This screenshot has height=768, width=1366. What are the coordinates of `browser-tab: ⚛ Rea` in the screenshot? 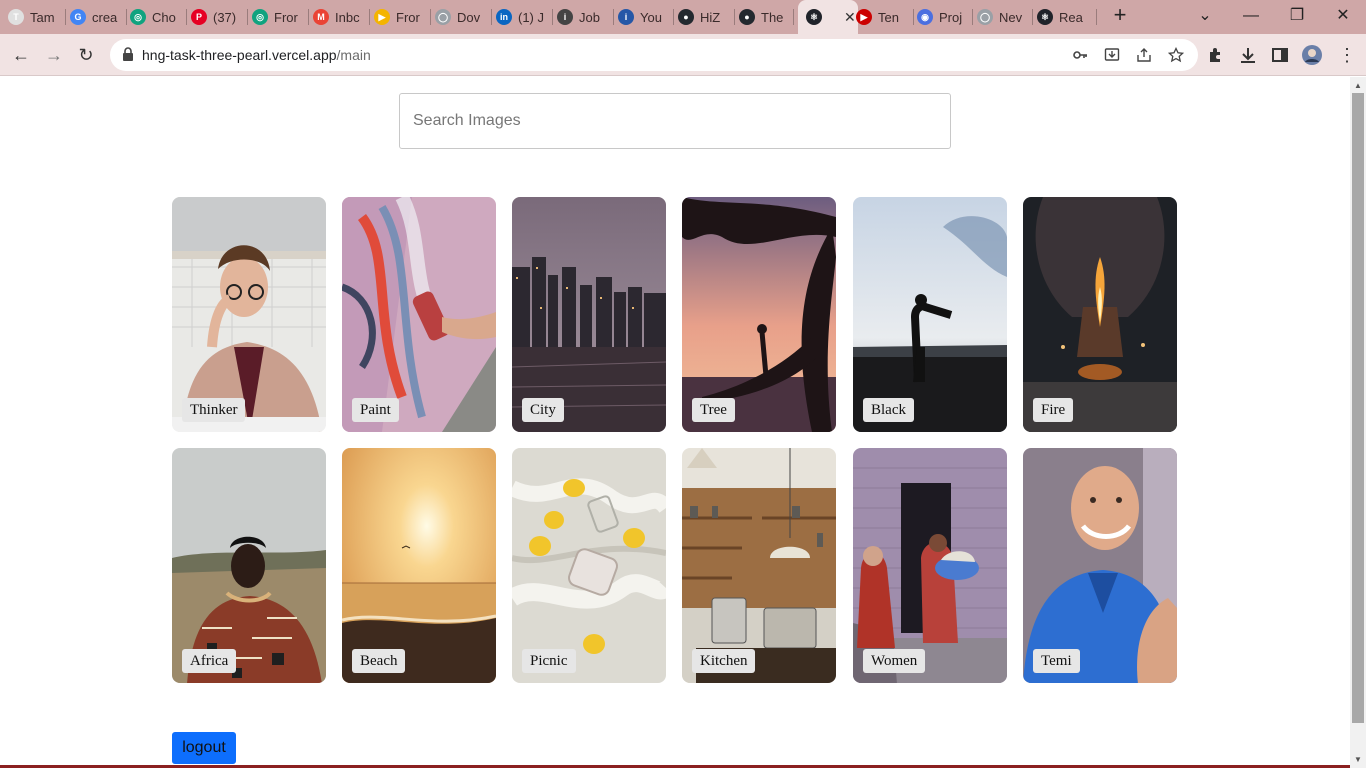 It's located at (1067, 17).